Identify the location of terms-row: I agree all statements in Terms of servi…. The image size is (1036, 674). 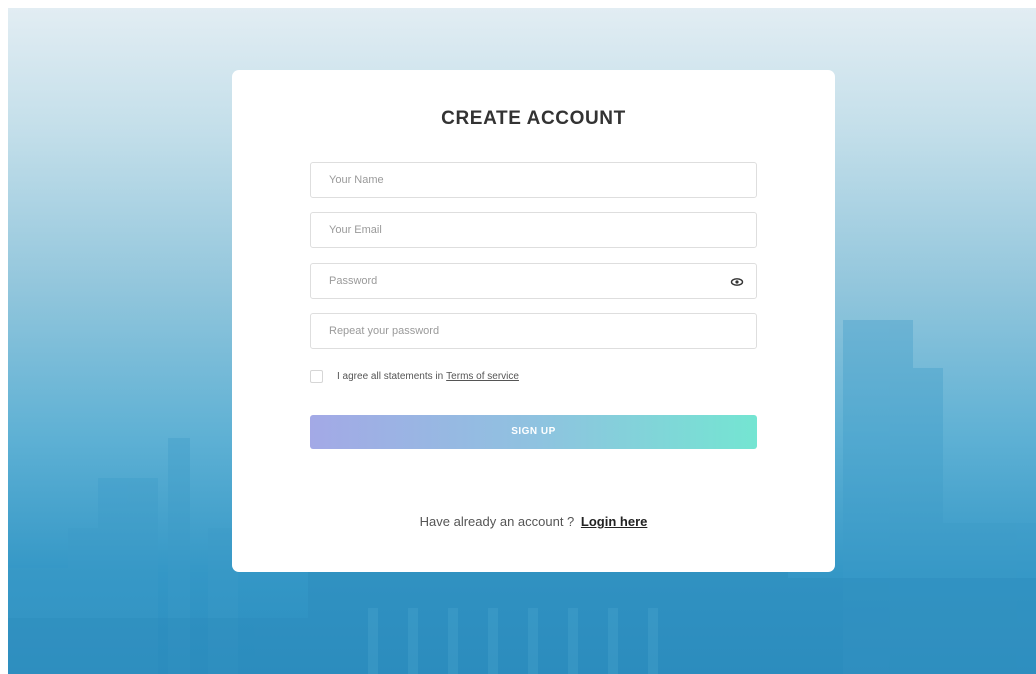
(414, 376).